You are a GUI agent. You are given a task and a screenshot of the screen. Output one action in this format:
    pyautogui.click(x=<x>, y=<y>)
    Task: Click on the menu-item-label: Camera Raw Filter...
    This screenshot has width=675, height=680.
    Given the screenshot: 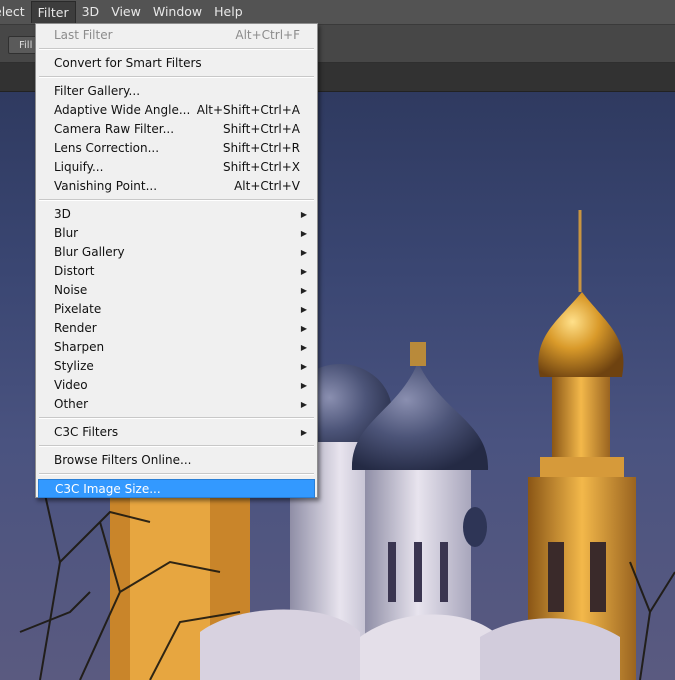 What is the action you would take?
    pyautogui.click(x=114, y=129)
    